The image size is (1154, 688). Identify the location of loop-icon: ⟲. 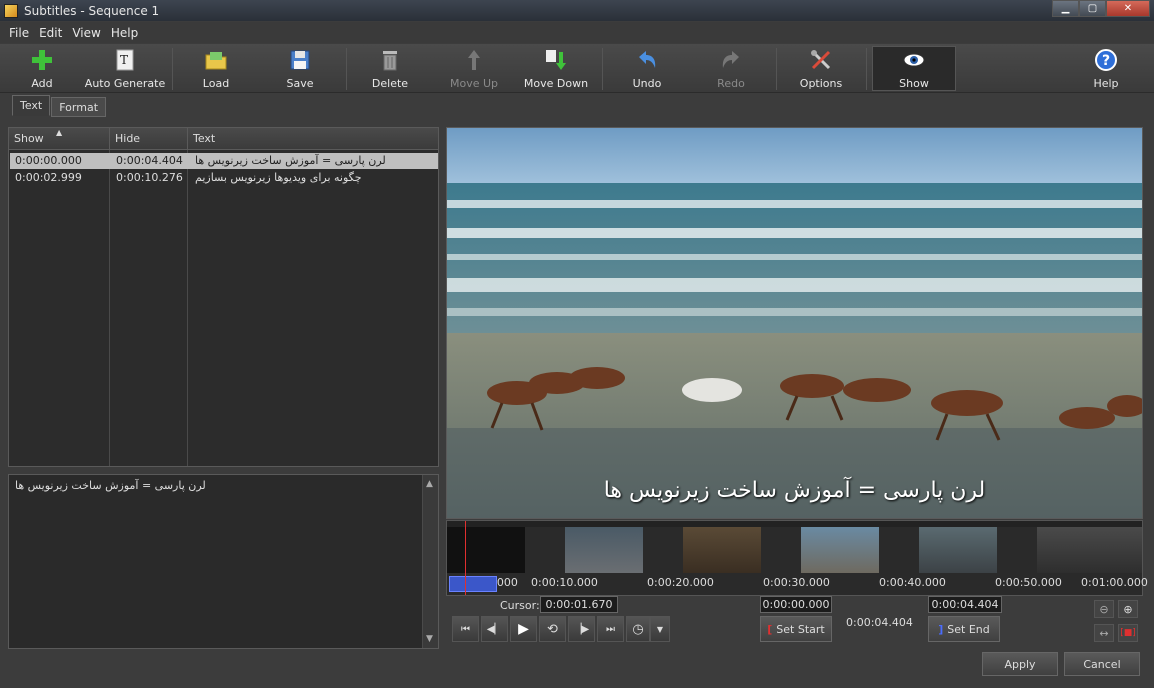
(552, 629).